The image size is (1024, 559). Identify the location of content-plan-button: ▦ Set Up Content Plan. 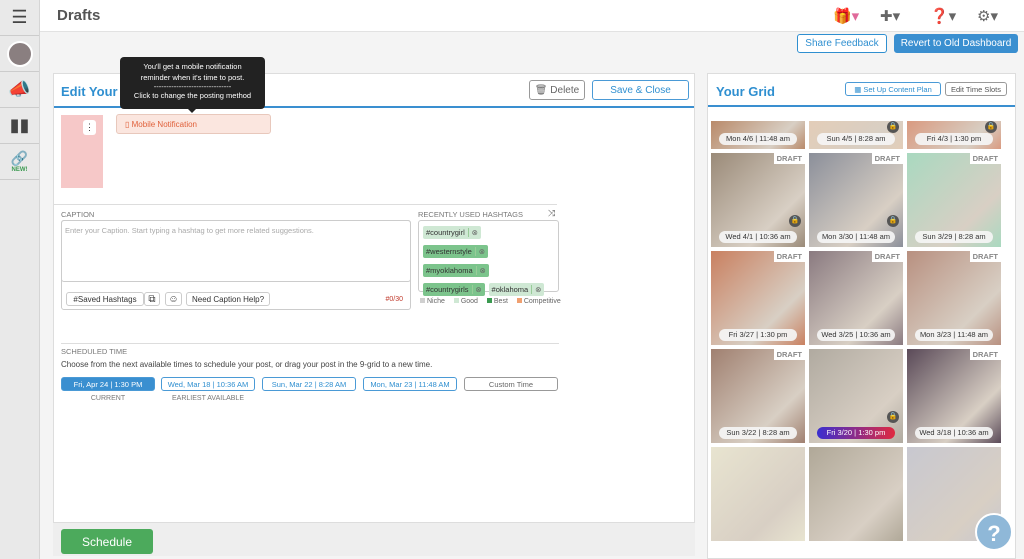
(893, 89).